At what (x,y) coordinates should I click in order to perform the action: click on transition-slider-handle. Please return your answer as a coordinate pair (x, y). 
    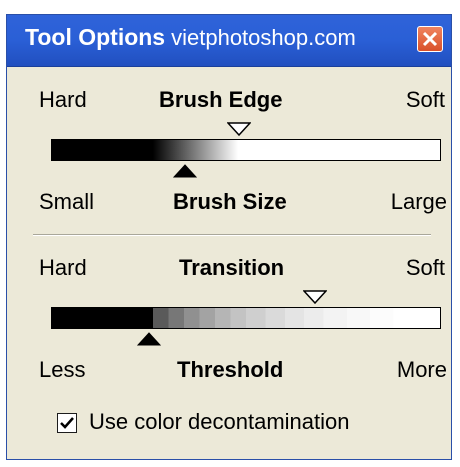
    Looking at the image, I should click on (315, 297).